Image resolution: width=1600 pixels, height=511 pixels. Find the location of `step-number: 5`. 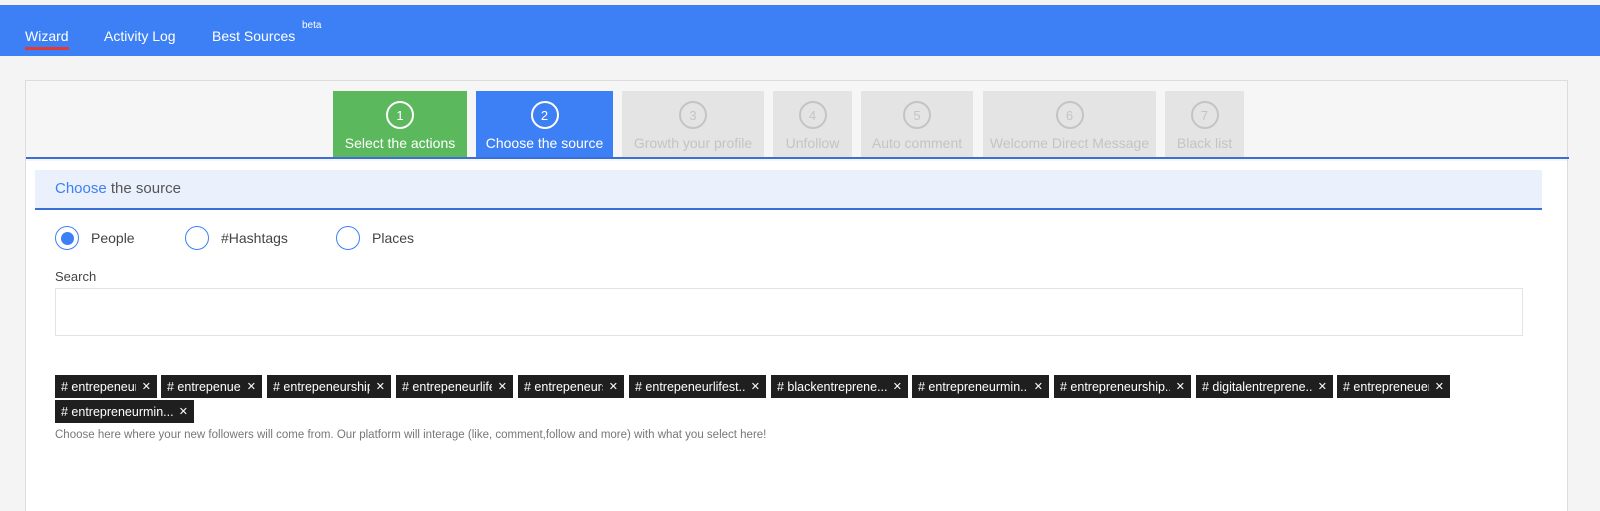

step-number: 5 is located at coordinates (917, 115).